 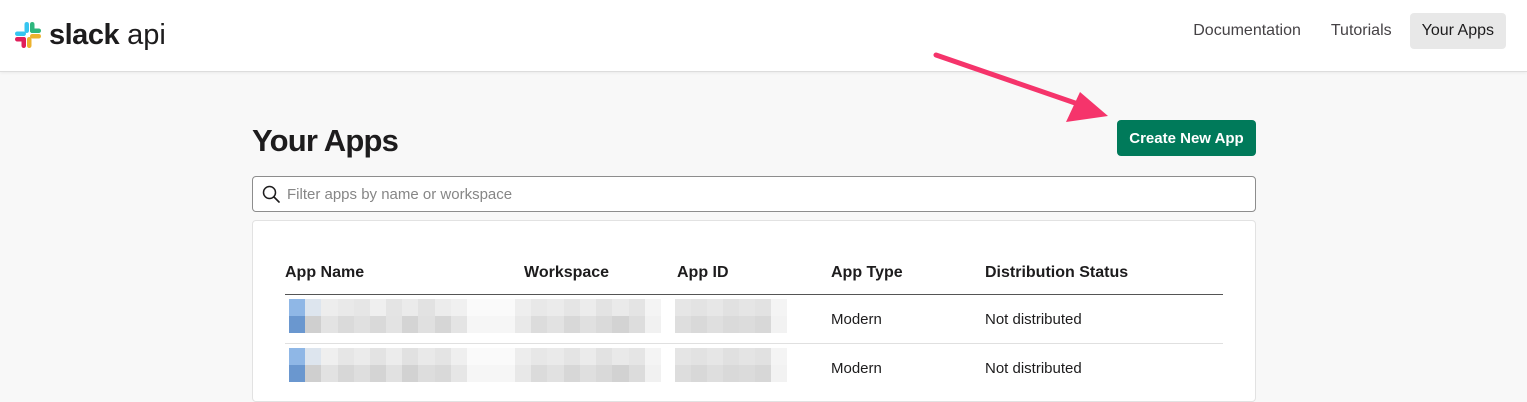 What do you see at coordinates (271, 194) in the screenshot?
I see `search-icon` at bounding box center [271, 194].